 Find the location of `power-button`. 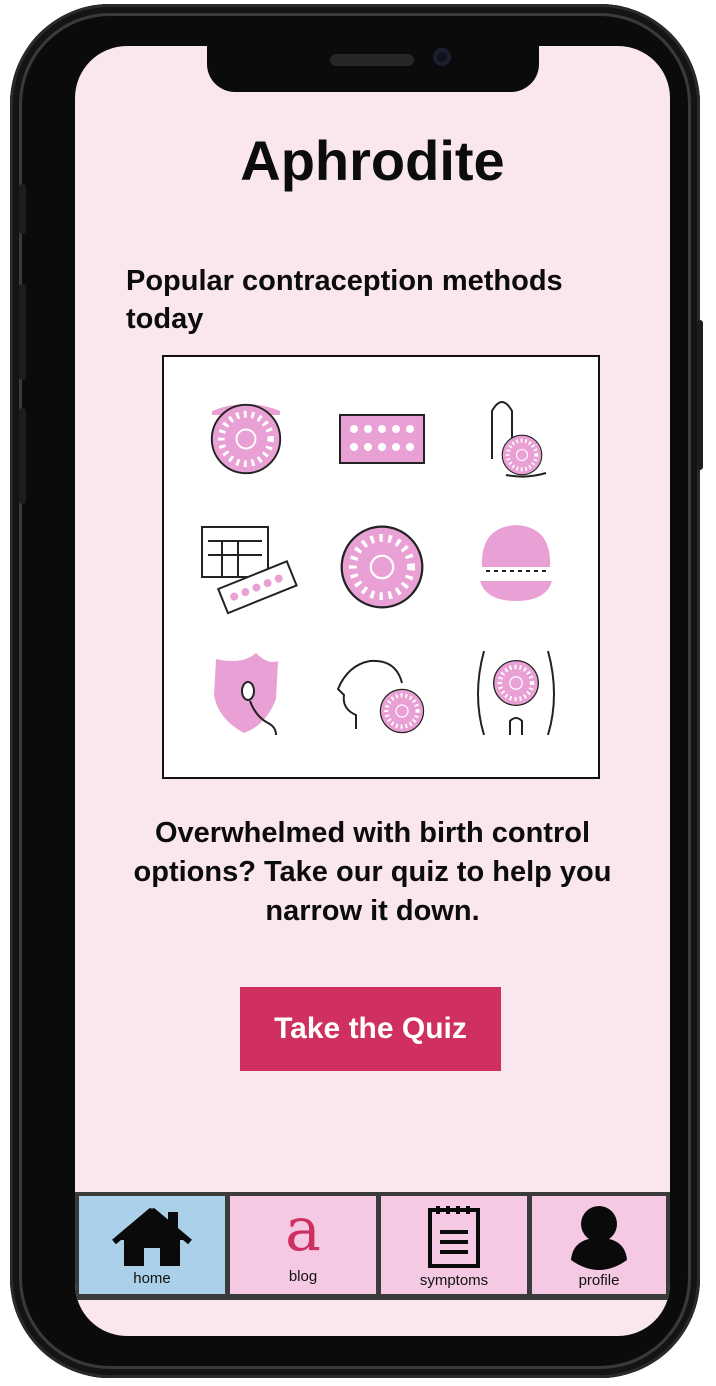

power-button is located at coordinates (700, 395).